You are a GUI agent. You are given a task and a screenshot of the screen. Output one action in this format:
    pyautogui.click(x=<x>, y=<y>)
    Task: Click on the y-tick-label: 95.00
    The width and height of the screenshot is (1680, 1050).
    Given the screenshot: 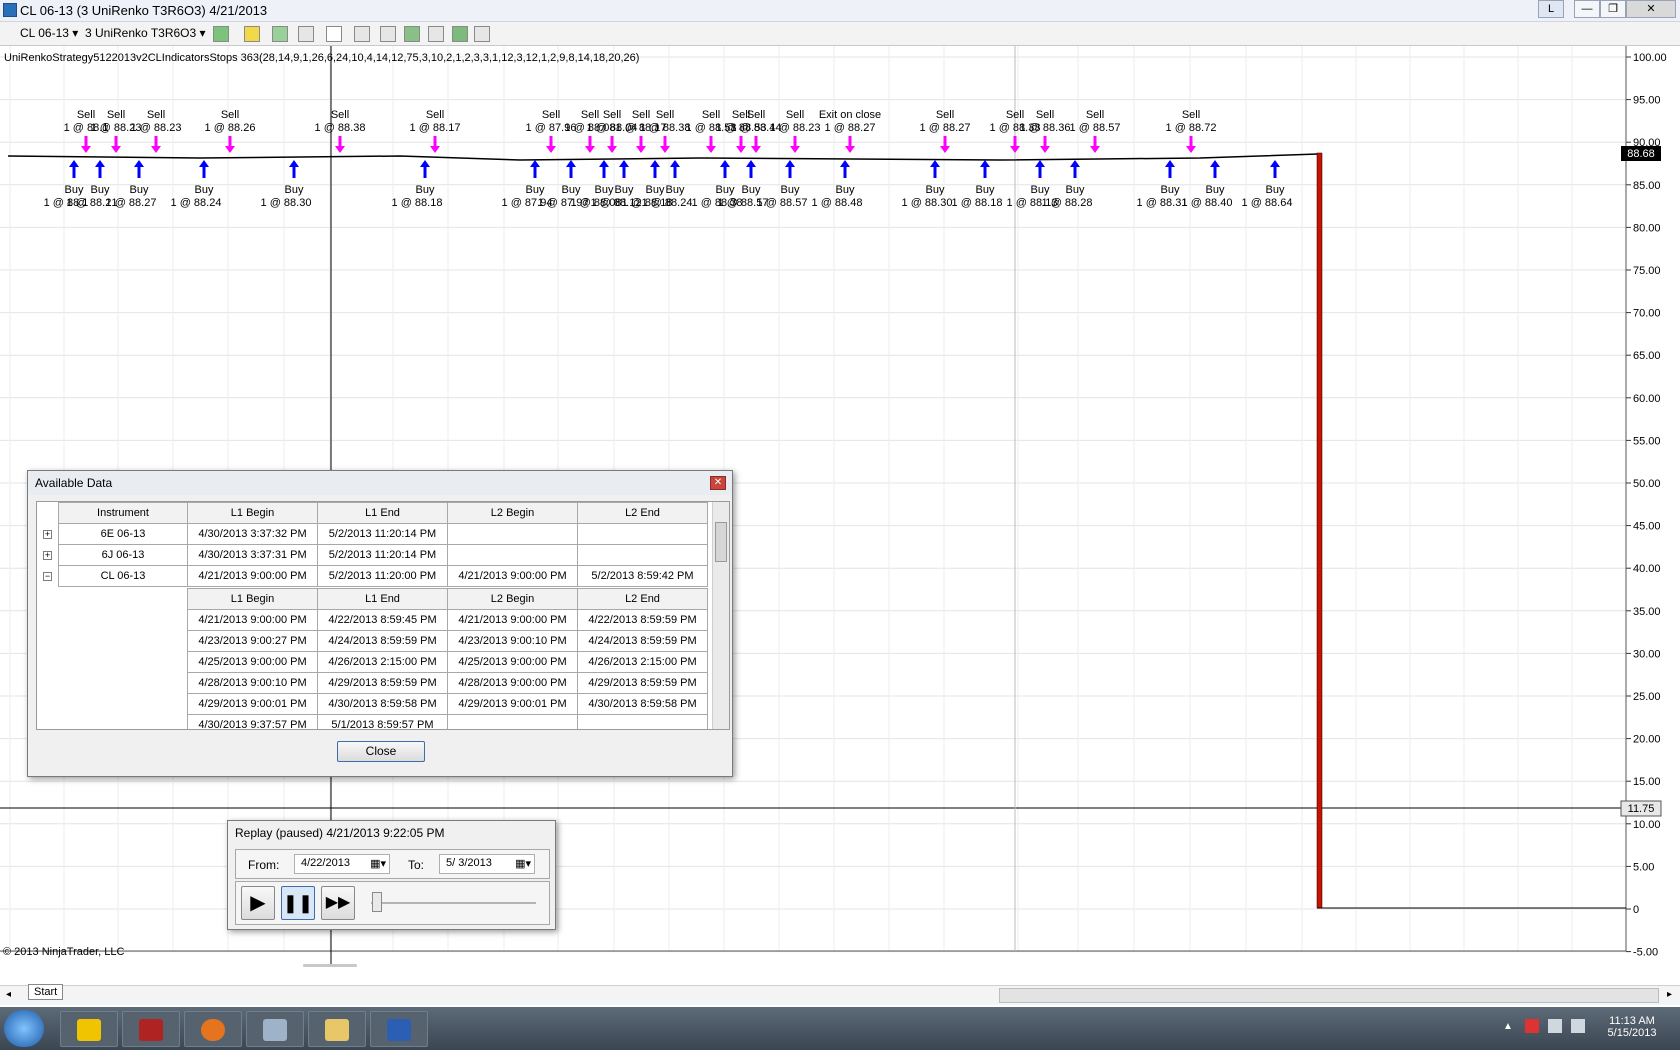 What is the action you would take?
    pyautogui.click(x=1647, y=101)
    